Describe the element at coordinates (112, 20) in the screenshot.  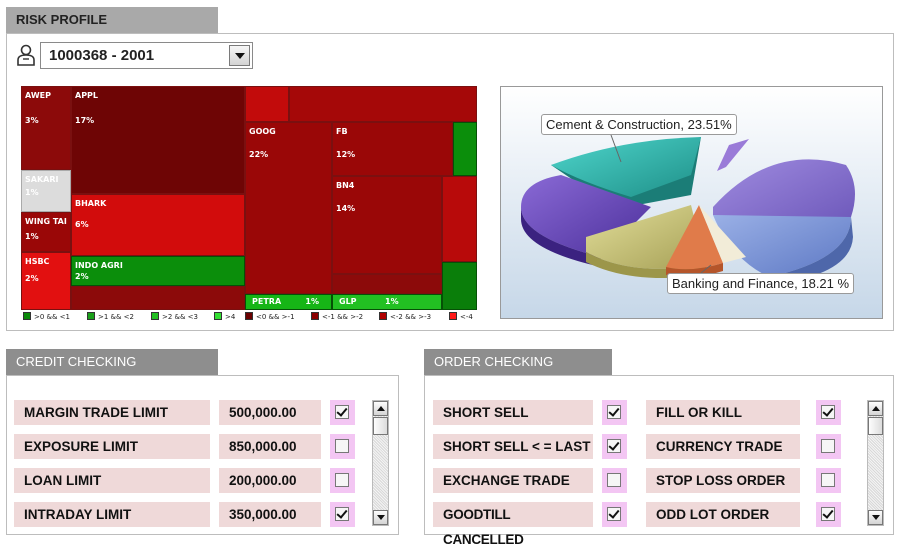
I see `risk-profile-tab: RISK PROFILE` at that location.